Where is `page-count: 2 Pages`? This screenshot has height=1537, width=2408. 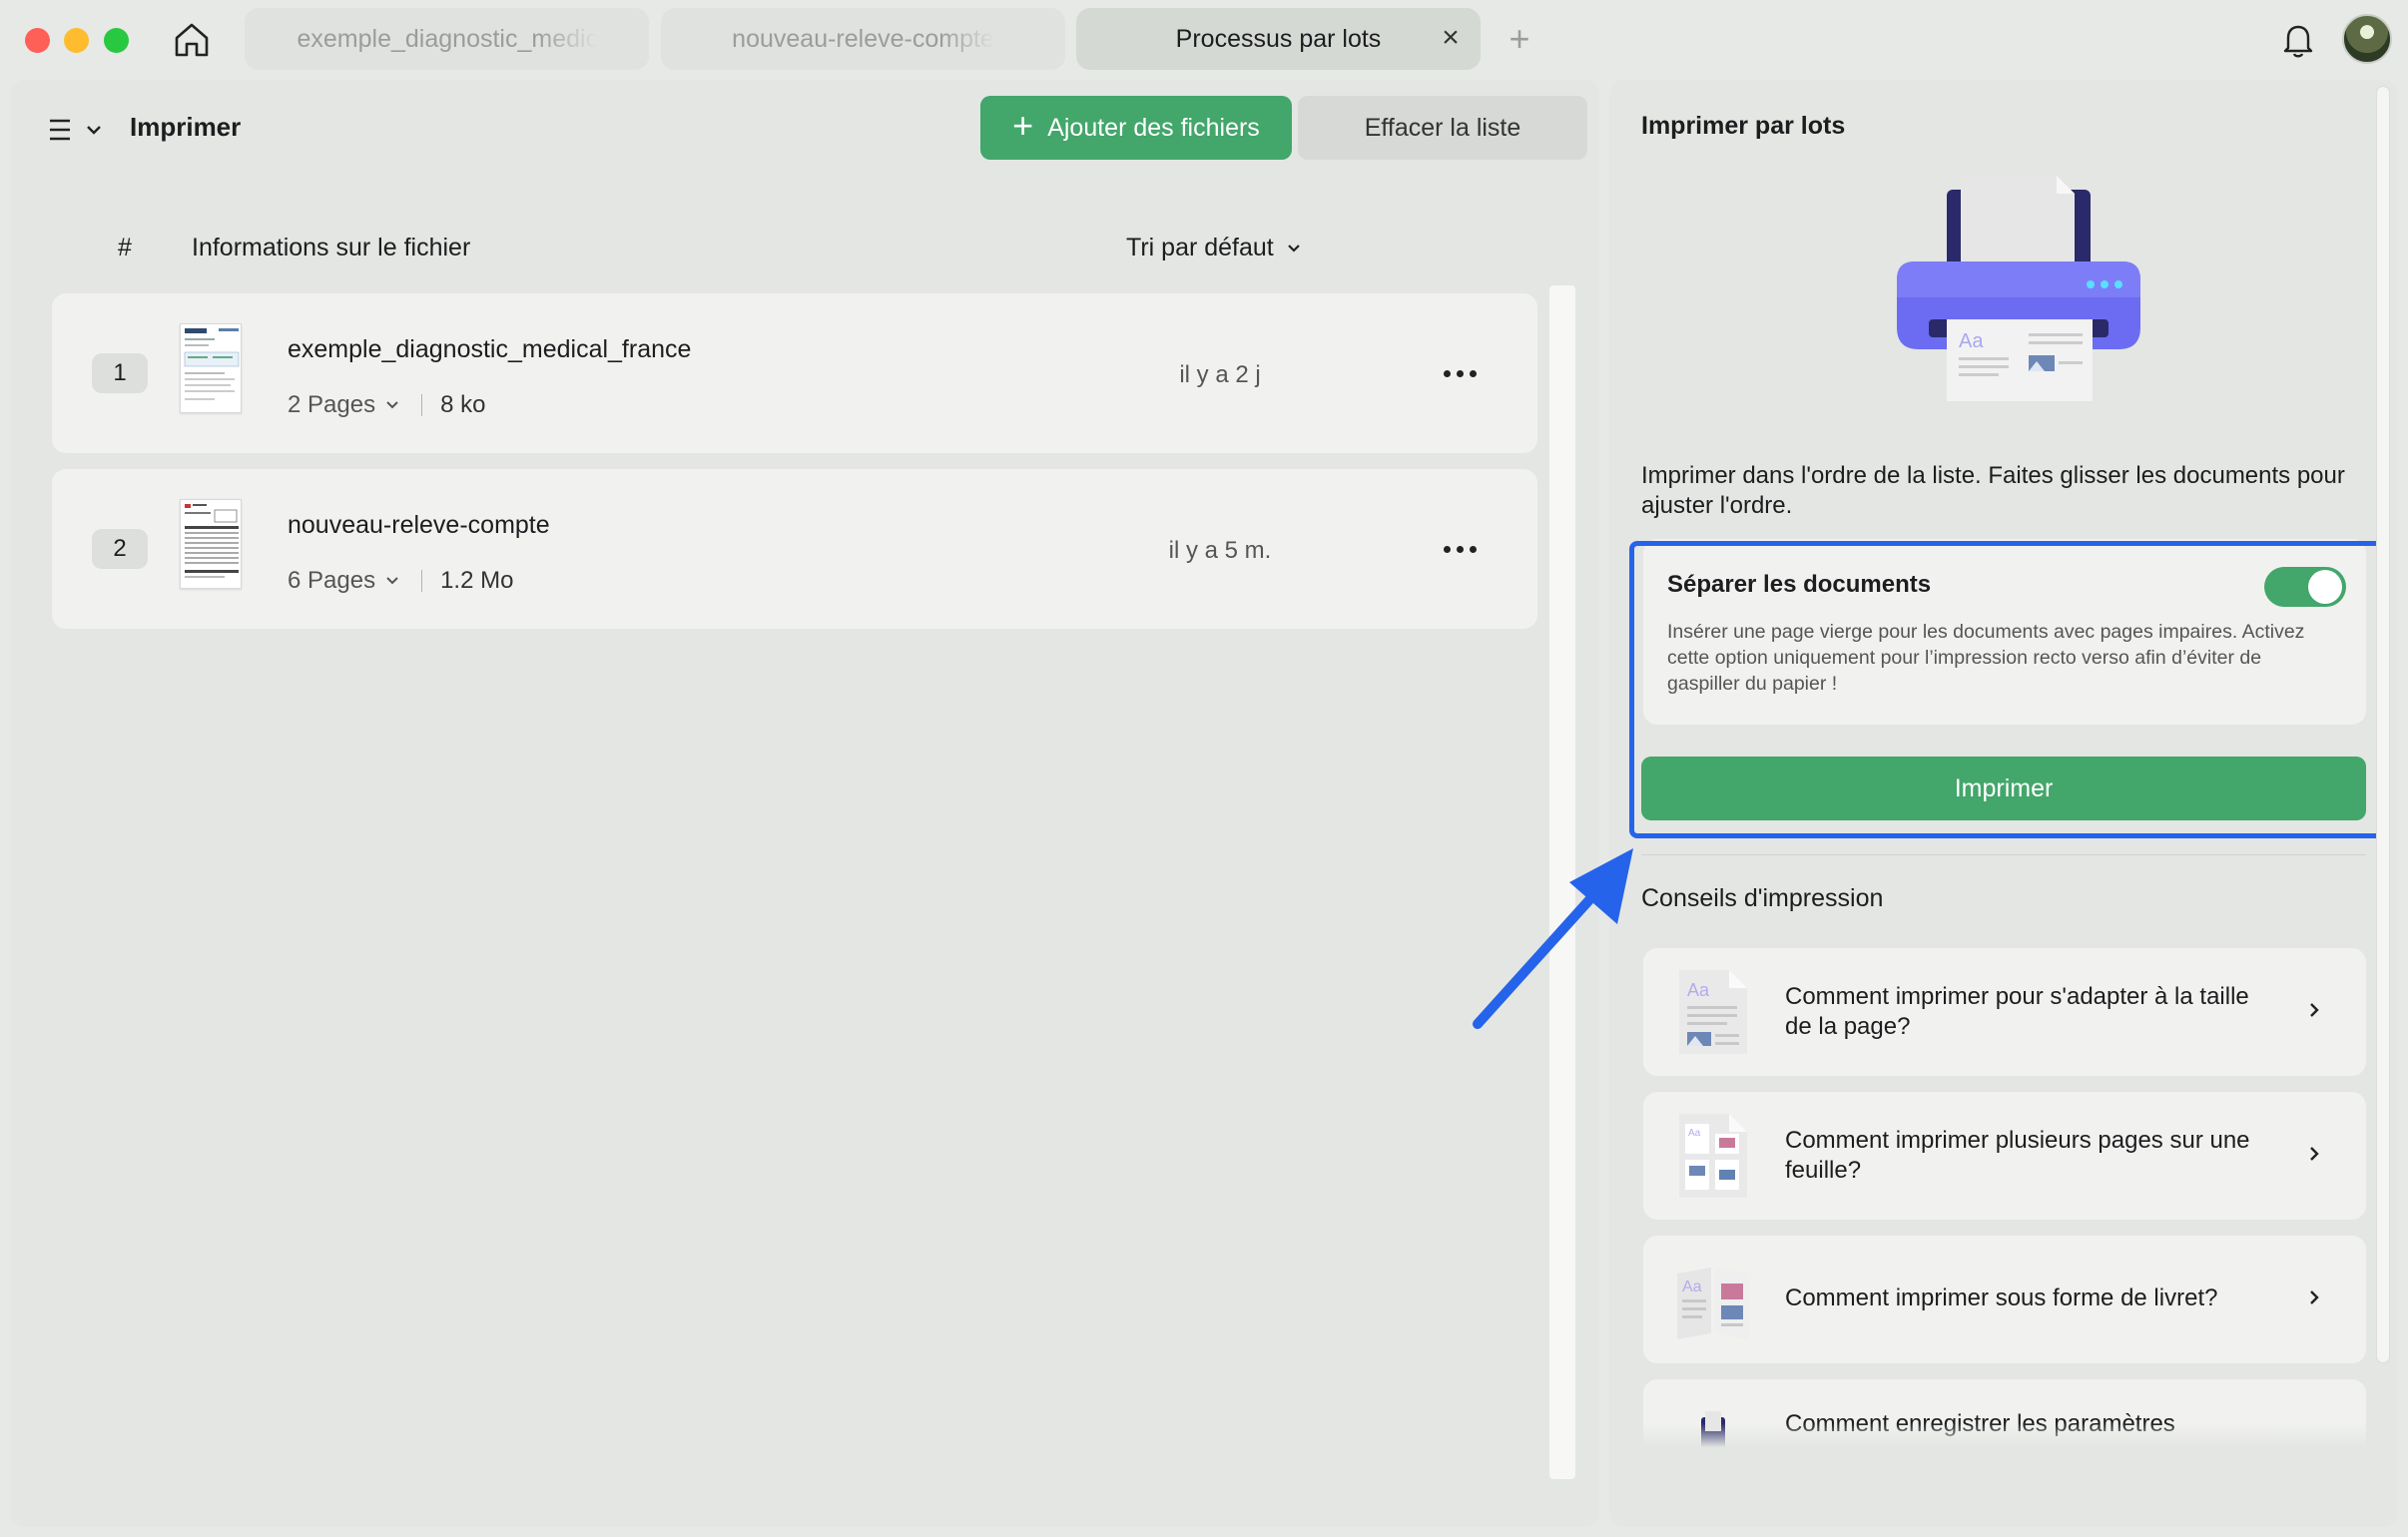
page-count: 2 Pages is located at coordinates (332, 404).